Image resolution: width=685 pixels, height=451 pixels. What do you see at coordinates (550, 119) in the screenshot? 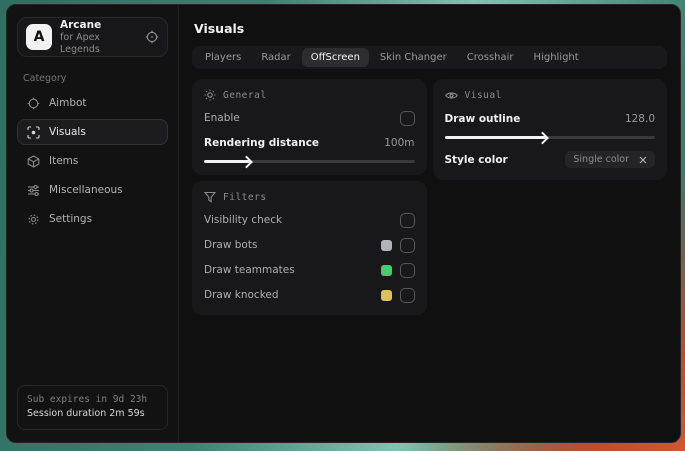
I see `draw-outline-row: Draw outline 128.0` at bounding box center [550, 119].